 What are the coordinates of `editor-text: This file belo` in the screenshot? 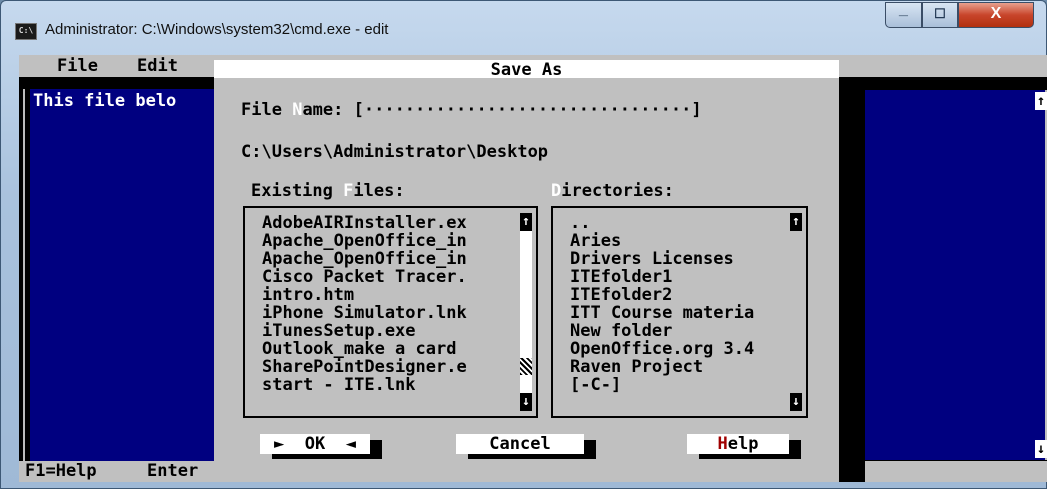 It's located at (105, 101).